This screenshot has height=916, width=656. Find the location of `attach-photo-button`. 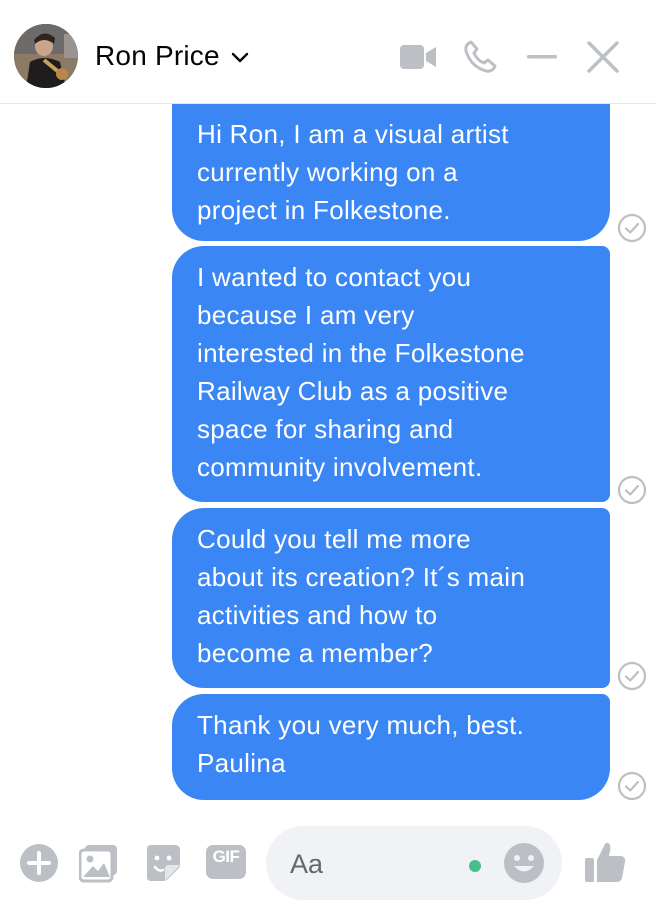

attach-photo-button is located at coordinates (99, 863).